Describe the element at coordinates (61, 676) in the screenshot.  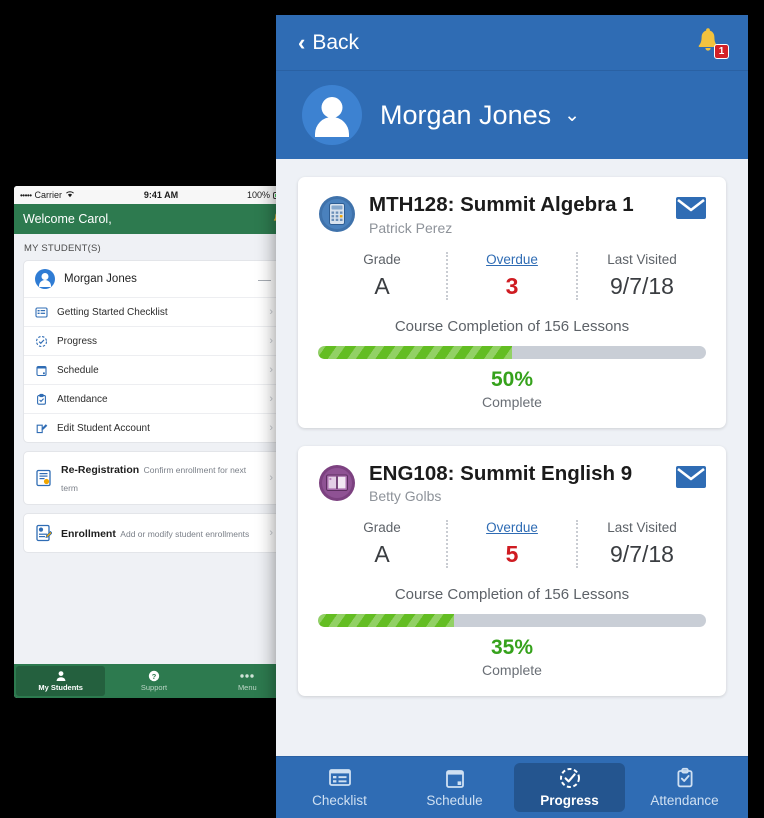
I see `person-icon` at that location.